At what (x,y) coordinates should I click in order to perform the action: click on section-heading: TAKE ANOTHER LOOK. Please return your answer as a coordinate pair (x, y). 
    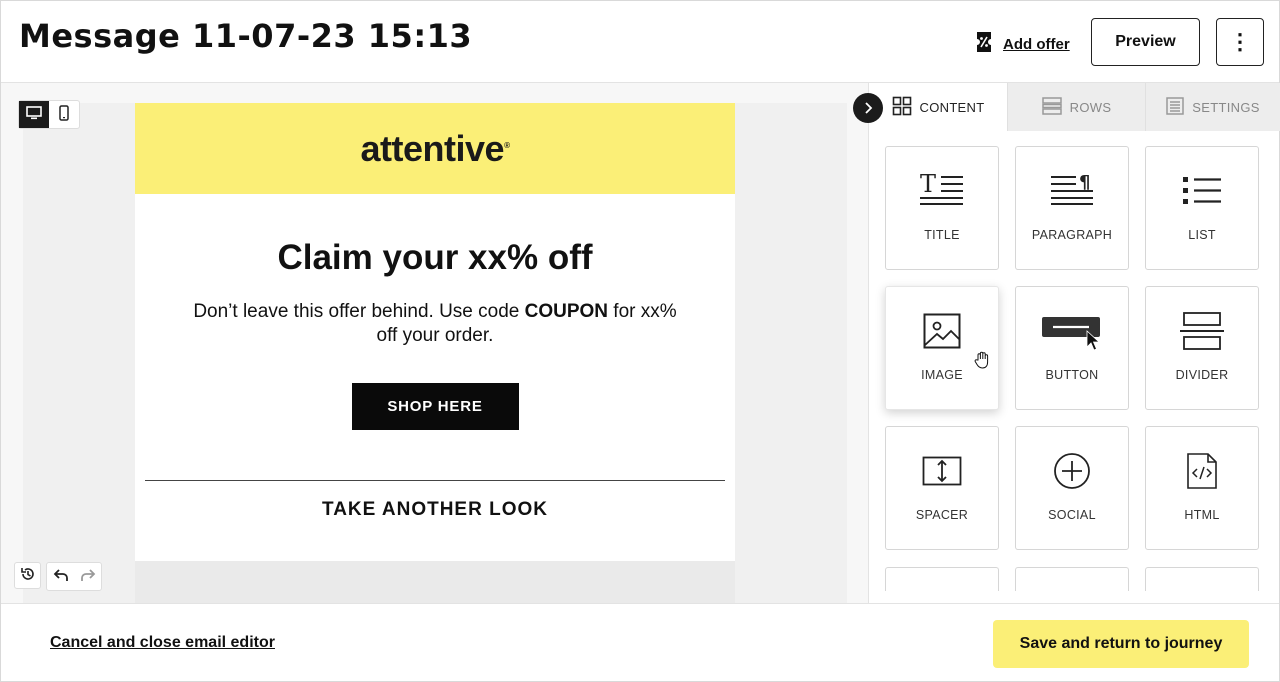
    Looking at the image, I should click on (435, 509).